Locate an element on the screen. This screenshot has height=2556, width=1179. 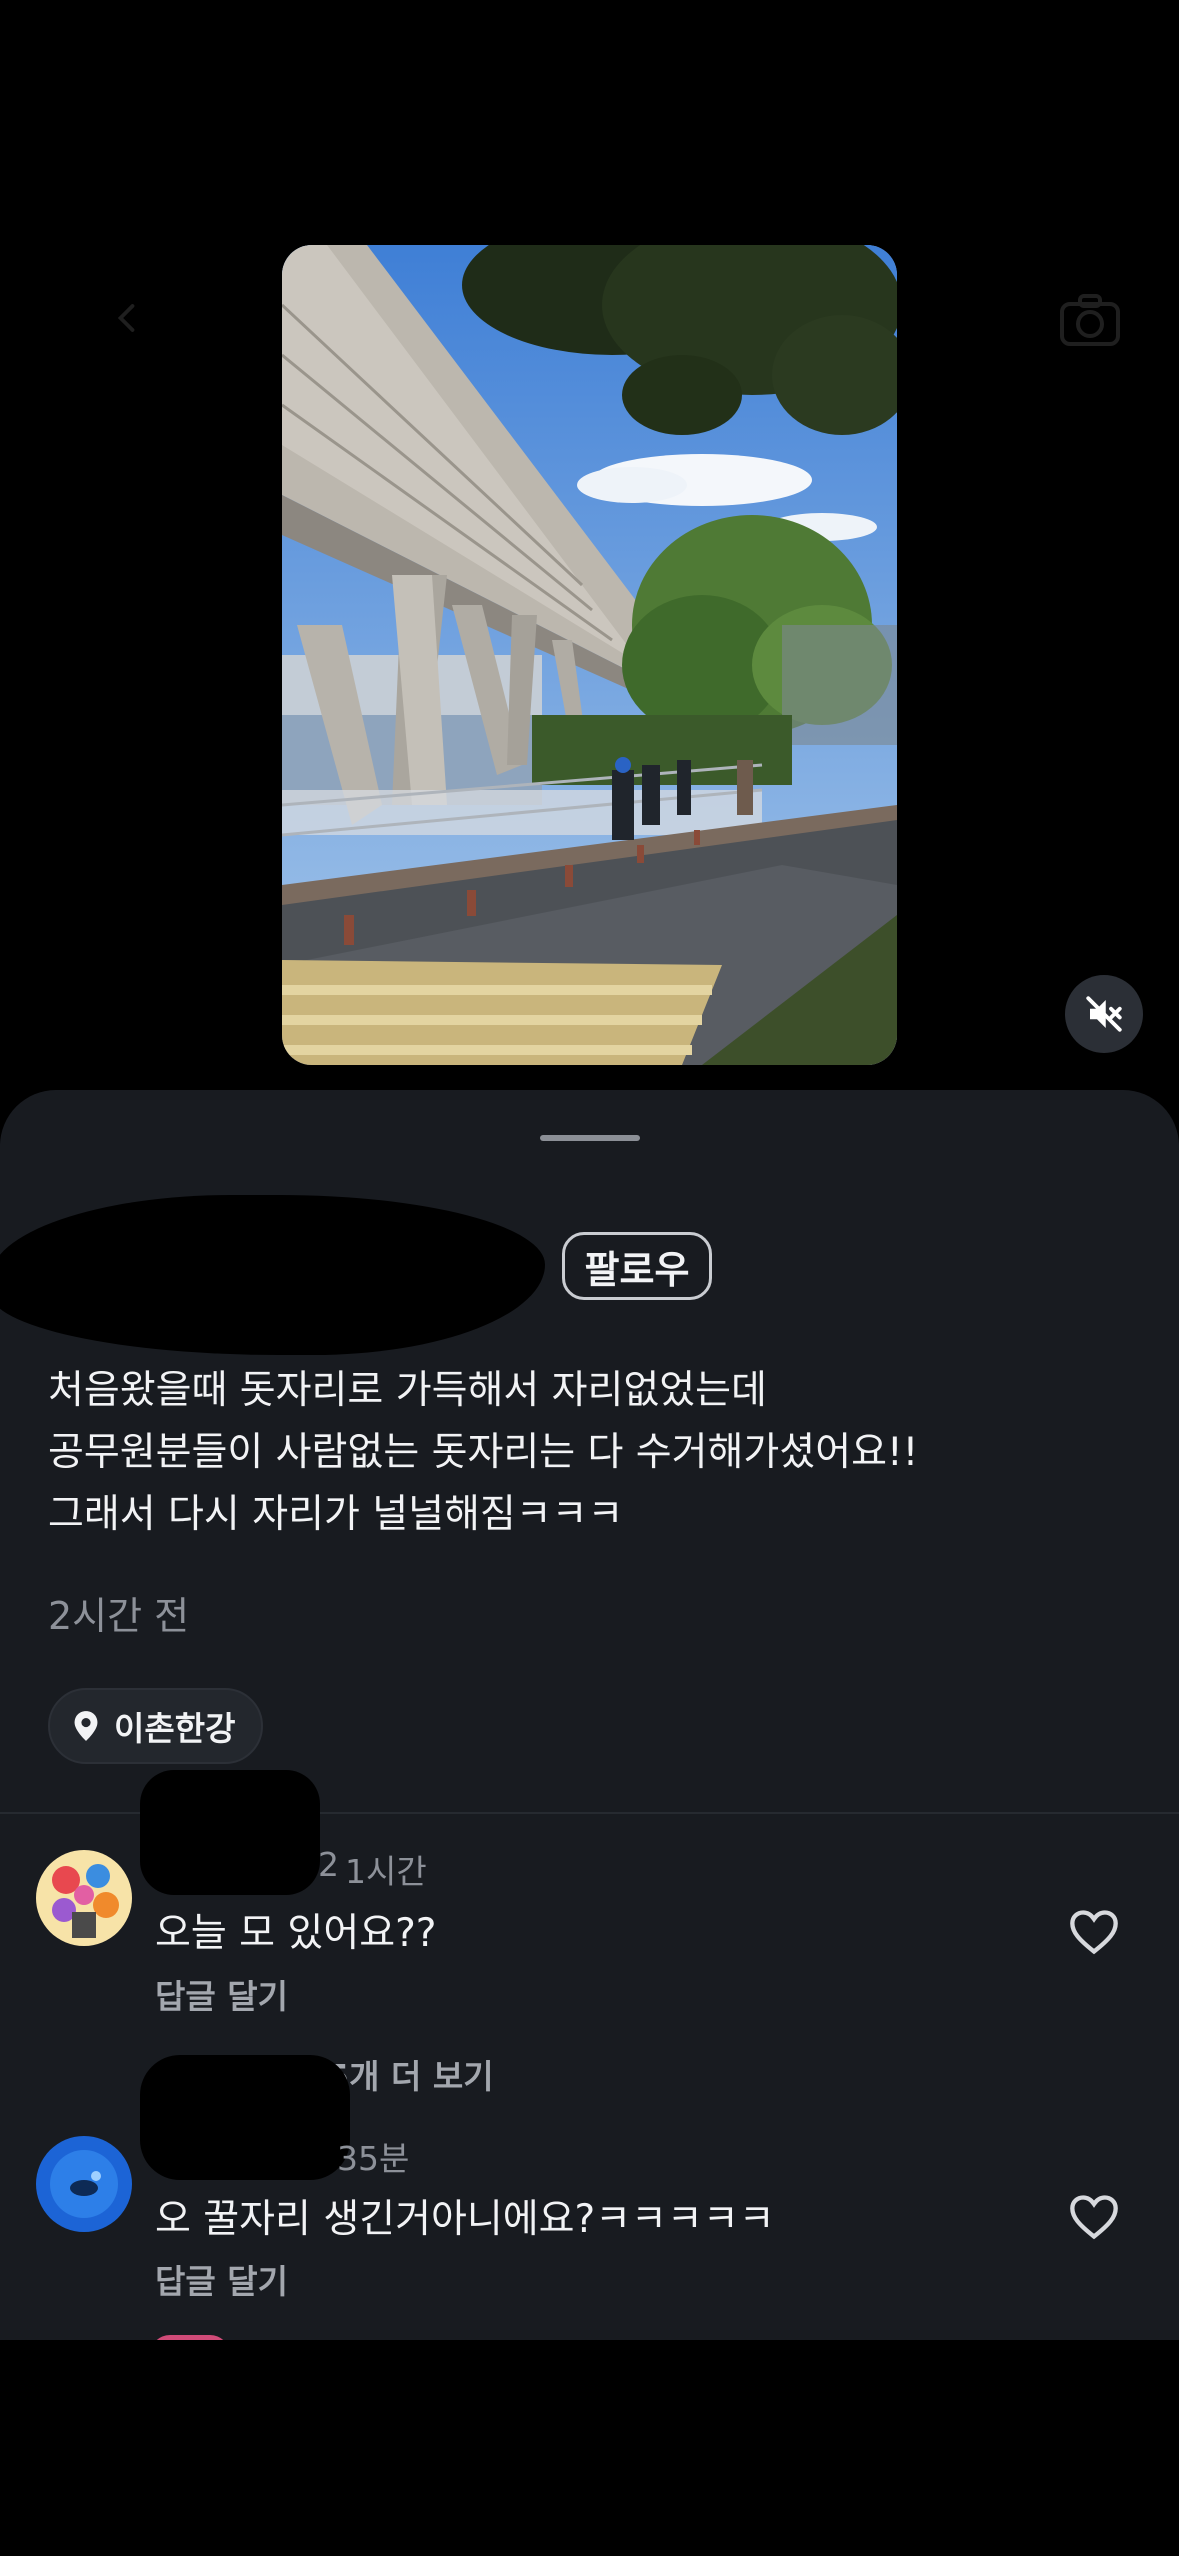
comment-text: 오 꿀자리 생긴거아니에요?ㅋㅋㅋㅋㅋ is located at coordinates (465, 2219).